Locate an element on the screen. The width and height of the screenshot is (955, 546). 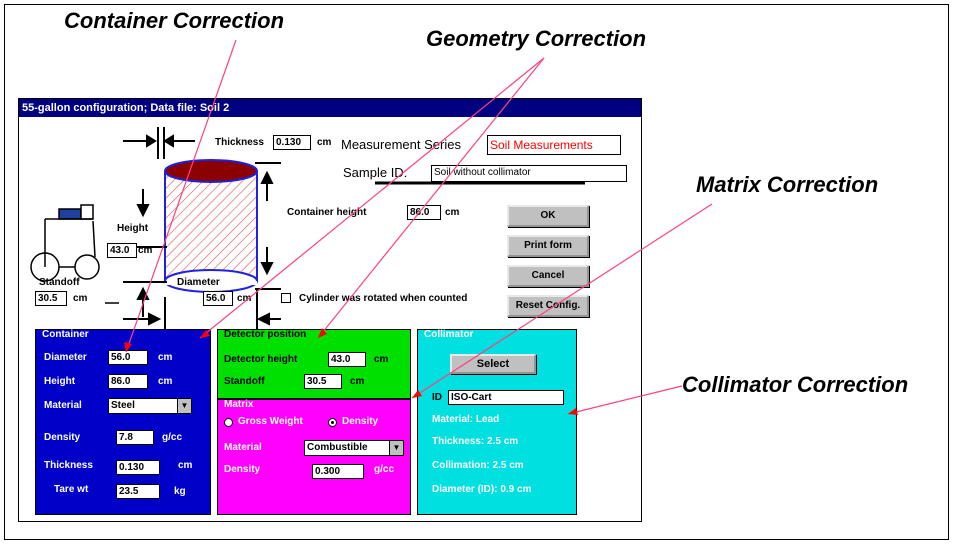
matrix-callout-line is located at coordinates (562, 301).